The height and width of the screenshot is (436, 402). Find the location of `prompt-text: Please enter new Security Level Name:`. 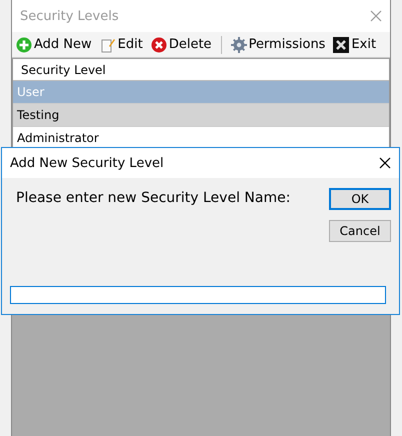

prompt-text: Please enter new Security Level Name: is located at coordinates (153, 198).